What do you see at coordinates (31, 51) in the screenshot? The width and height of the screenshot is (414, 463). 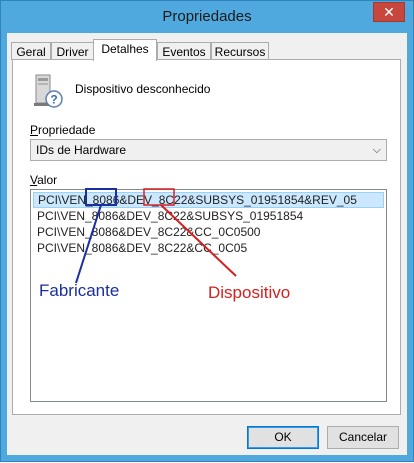 I see `tab-geral: Geral` at bounding box center [31, 51].